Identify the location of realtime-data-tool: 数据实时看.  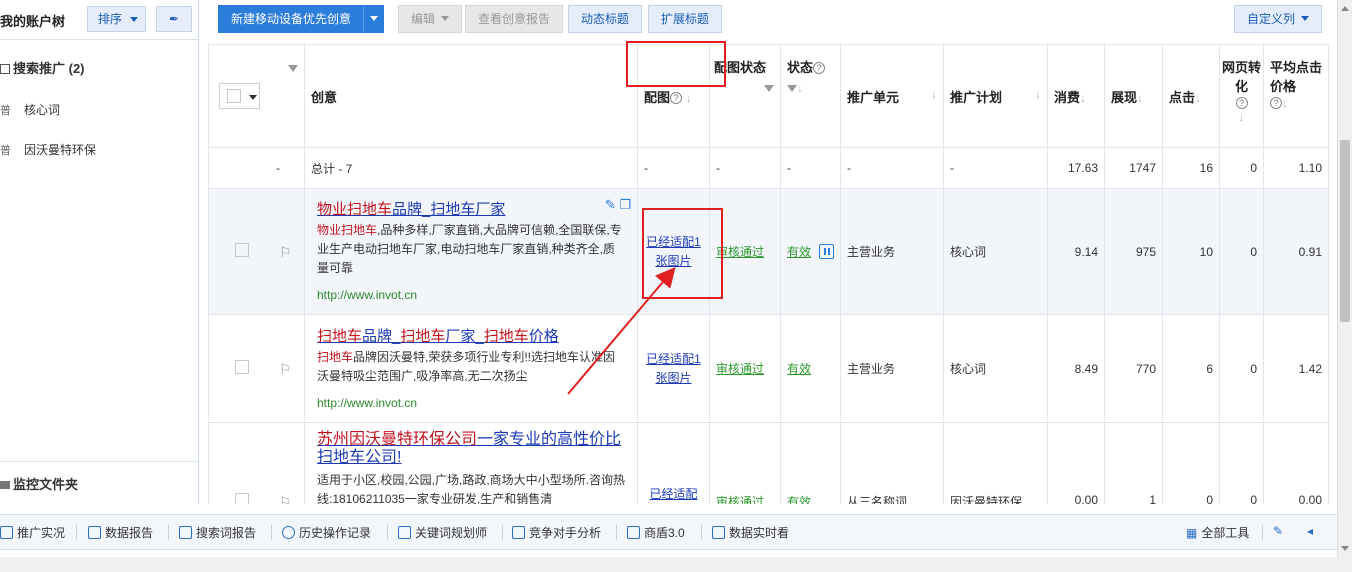
(750, 532).